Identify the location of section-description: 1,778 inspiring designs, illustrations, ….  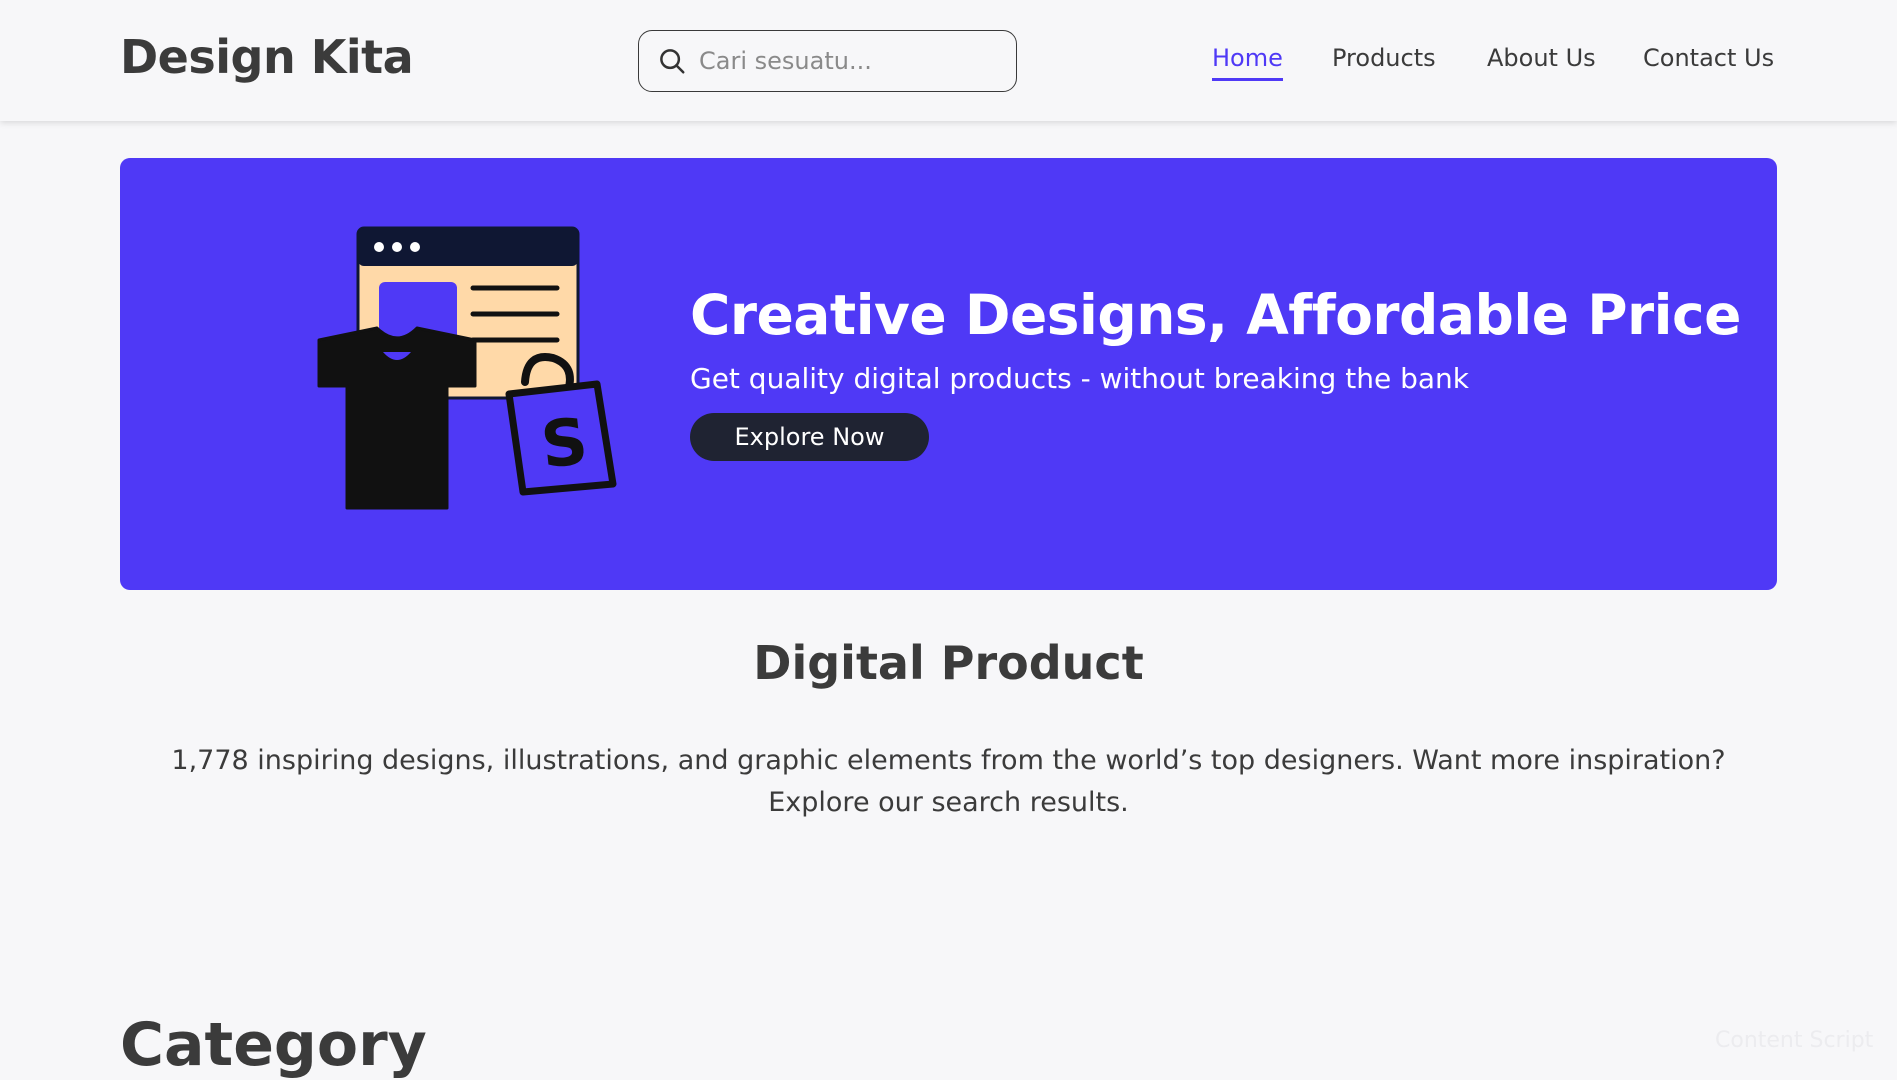
(948, 781).